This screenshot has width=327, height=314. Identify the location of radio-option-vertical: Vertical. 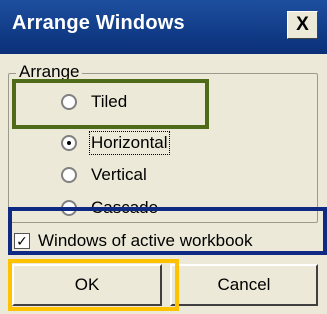
(104, 175).